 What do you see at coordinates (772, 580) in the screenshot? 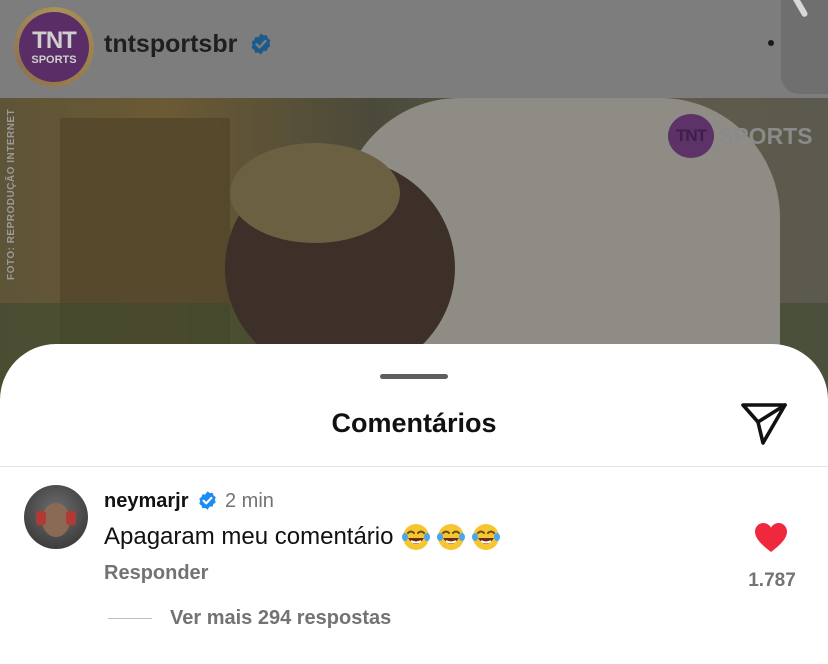
I see `like-count: 1.787` at bounding box center [772, 580].